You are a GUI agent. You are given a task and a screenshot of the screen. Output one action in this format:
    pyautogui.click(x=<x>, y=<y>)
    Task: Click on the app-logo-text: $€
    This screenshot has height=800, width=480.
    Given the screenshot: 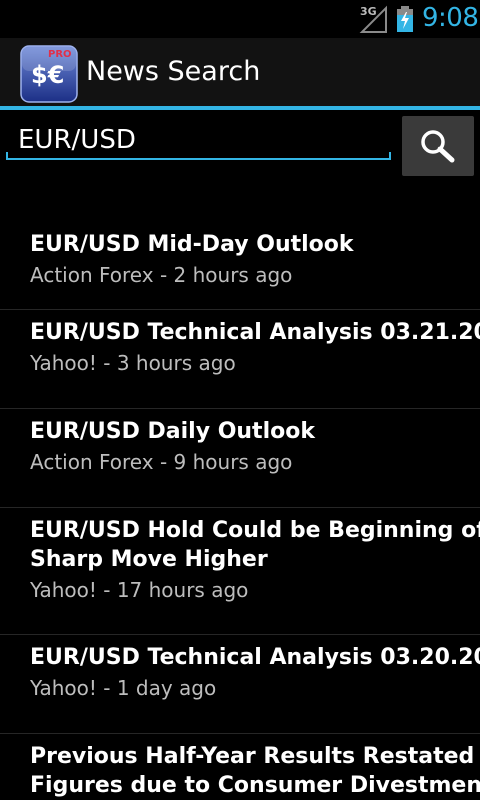 What is the action you would take?
    pyautogui.click(x=47, y=75)
    